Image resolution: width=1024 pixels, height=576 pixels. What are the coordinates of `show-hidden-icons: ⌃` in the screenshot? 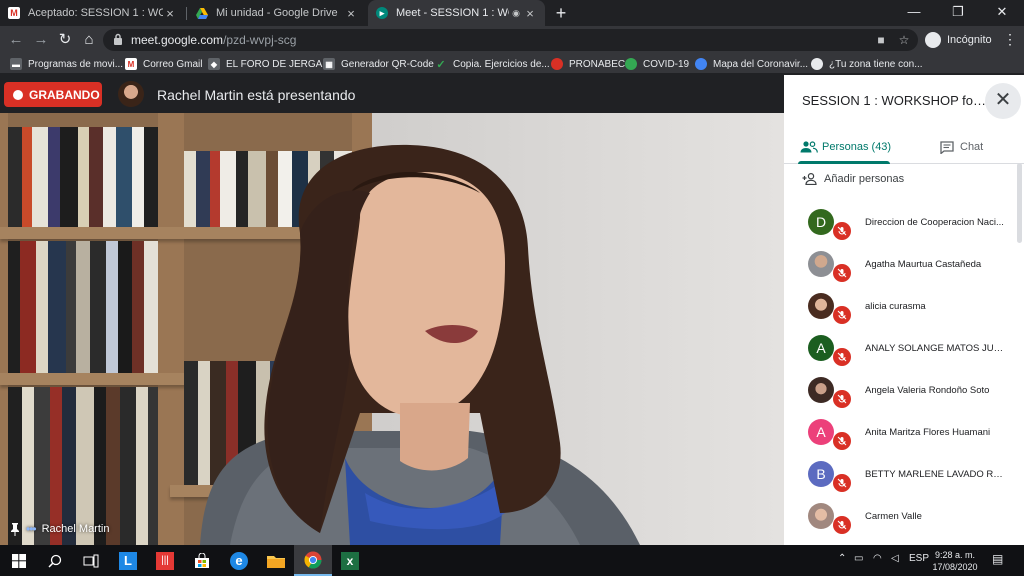 It's located at (842, 558).